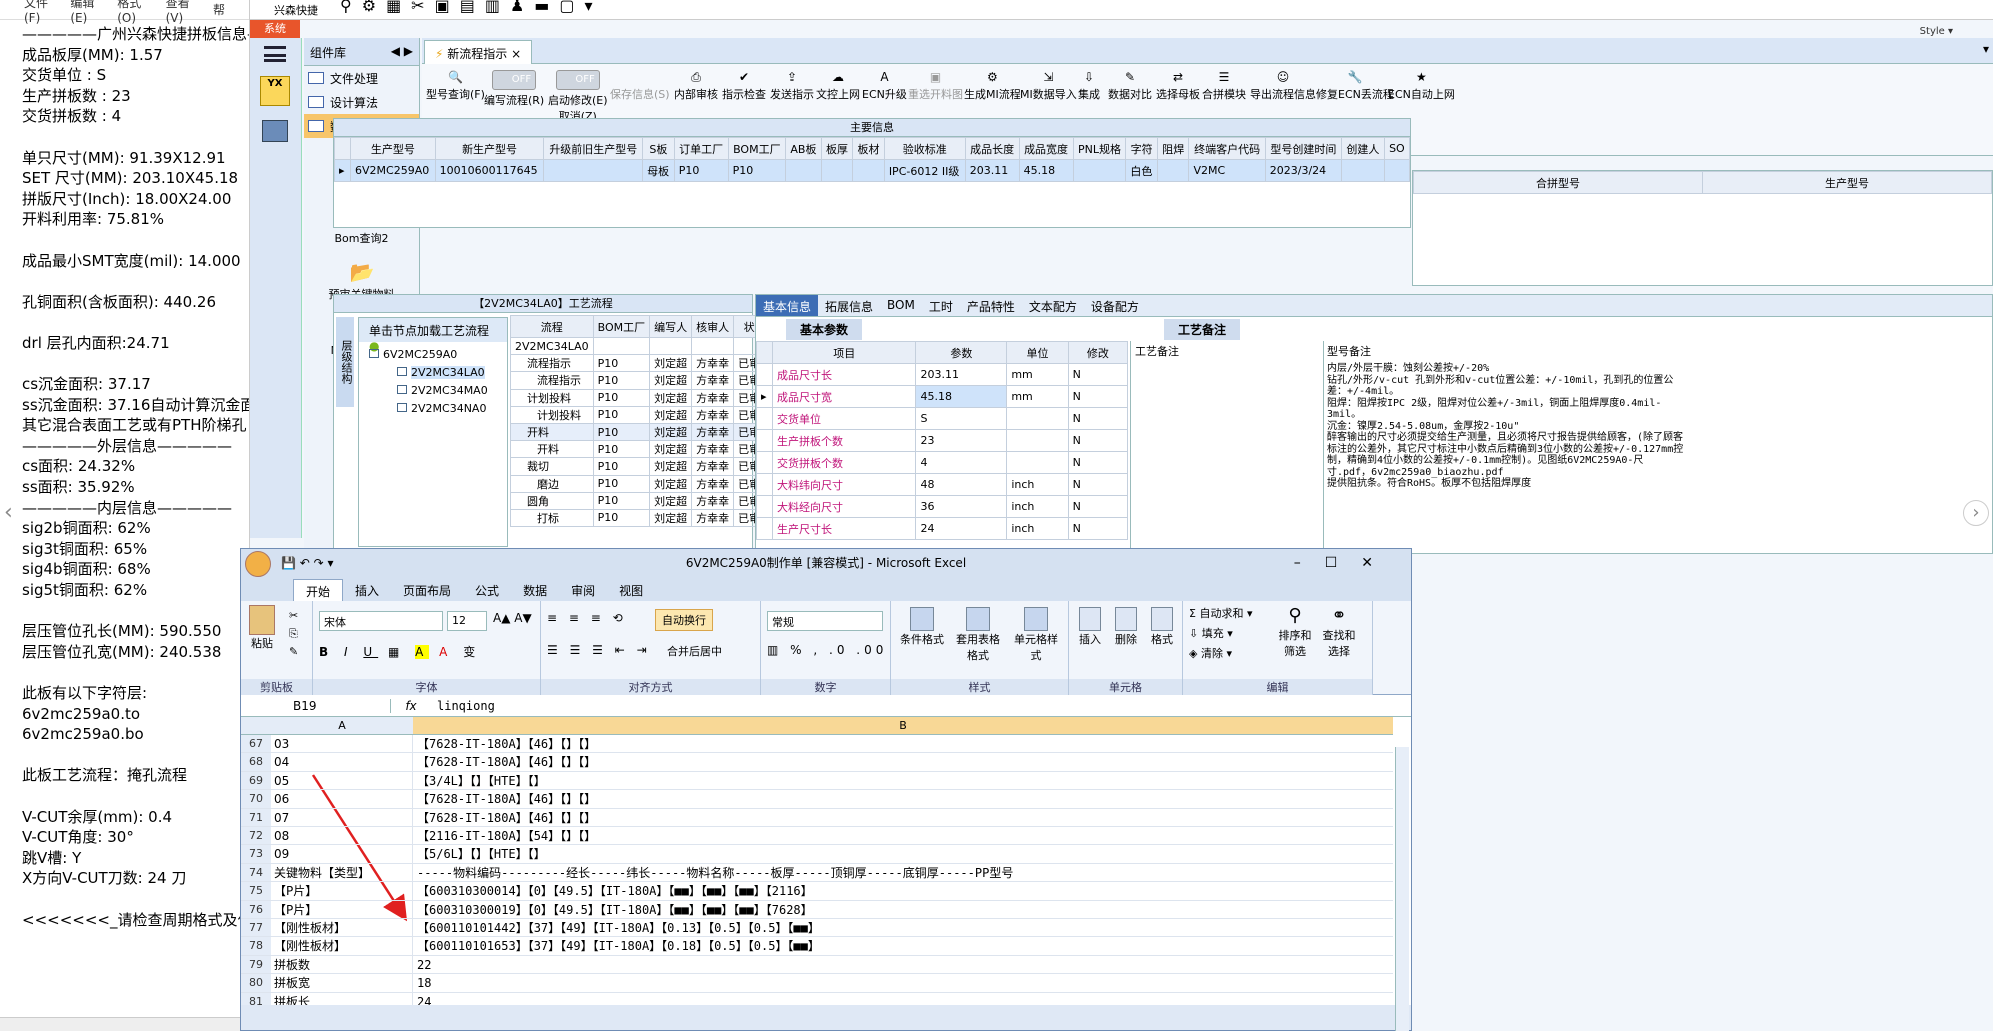 The height and width of the screenshot is (1031, 1993). Describe the element at coordinates (643, 414) in the screenshot. I see `flow-row: 计划投料P10刘定超方幸幸已审核` at that location.